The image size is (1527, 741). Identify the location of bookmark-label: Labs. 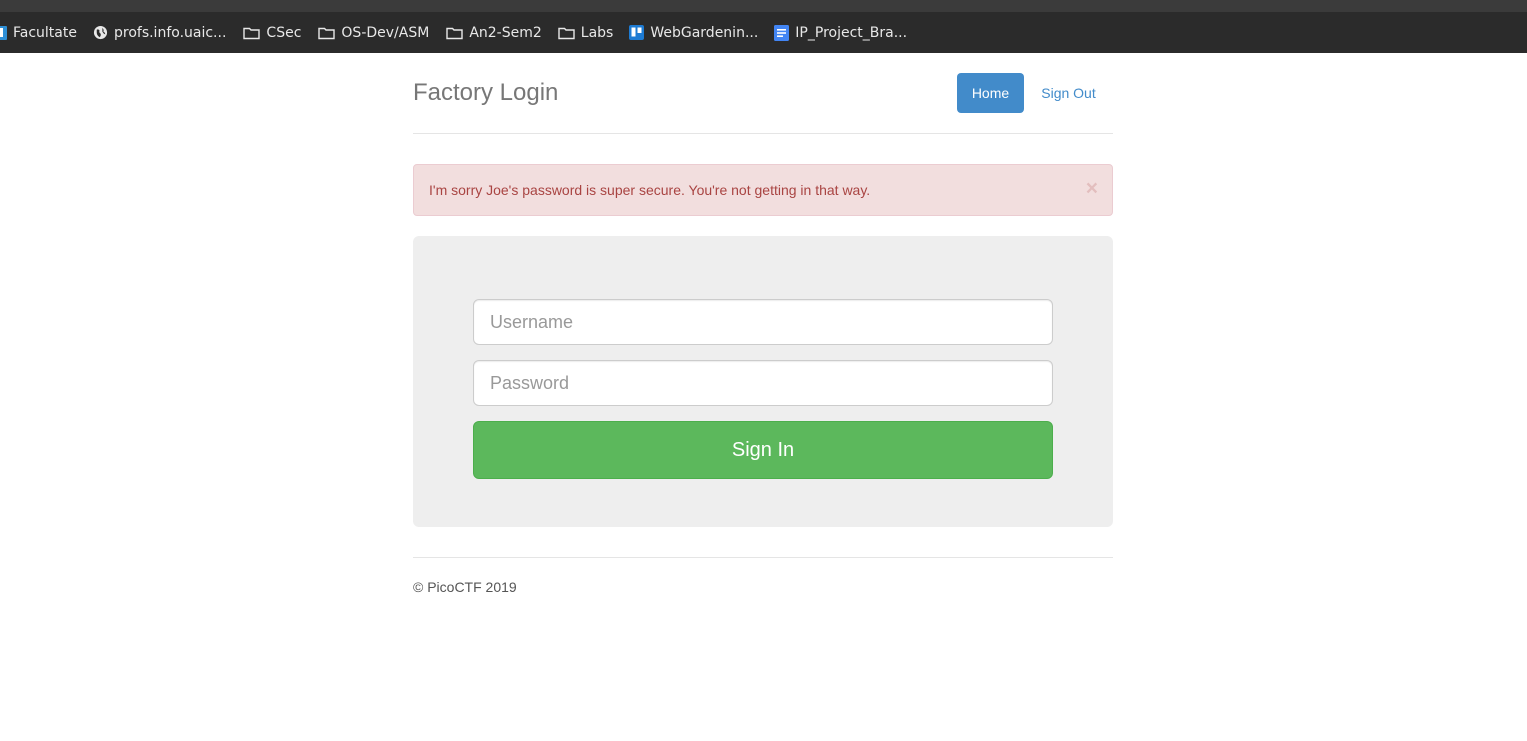
(597, 32).